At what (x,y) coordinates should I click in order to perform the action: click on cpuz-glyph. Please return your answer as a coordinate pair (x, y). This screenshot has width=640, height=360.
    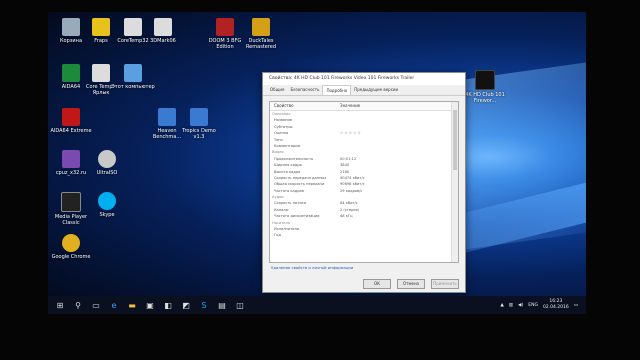
    Looking at the image, I should click on (71, 159).